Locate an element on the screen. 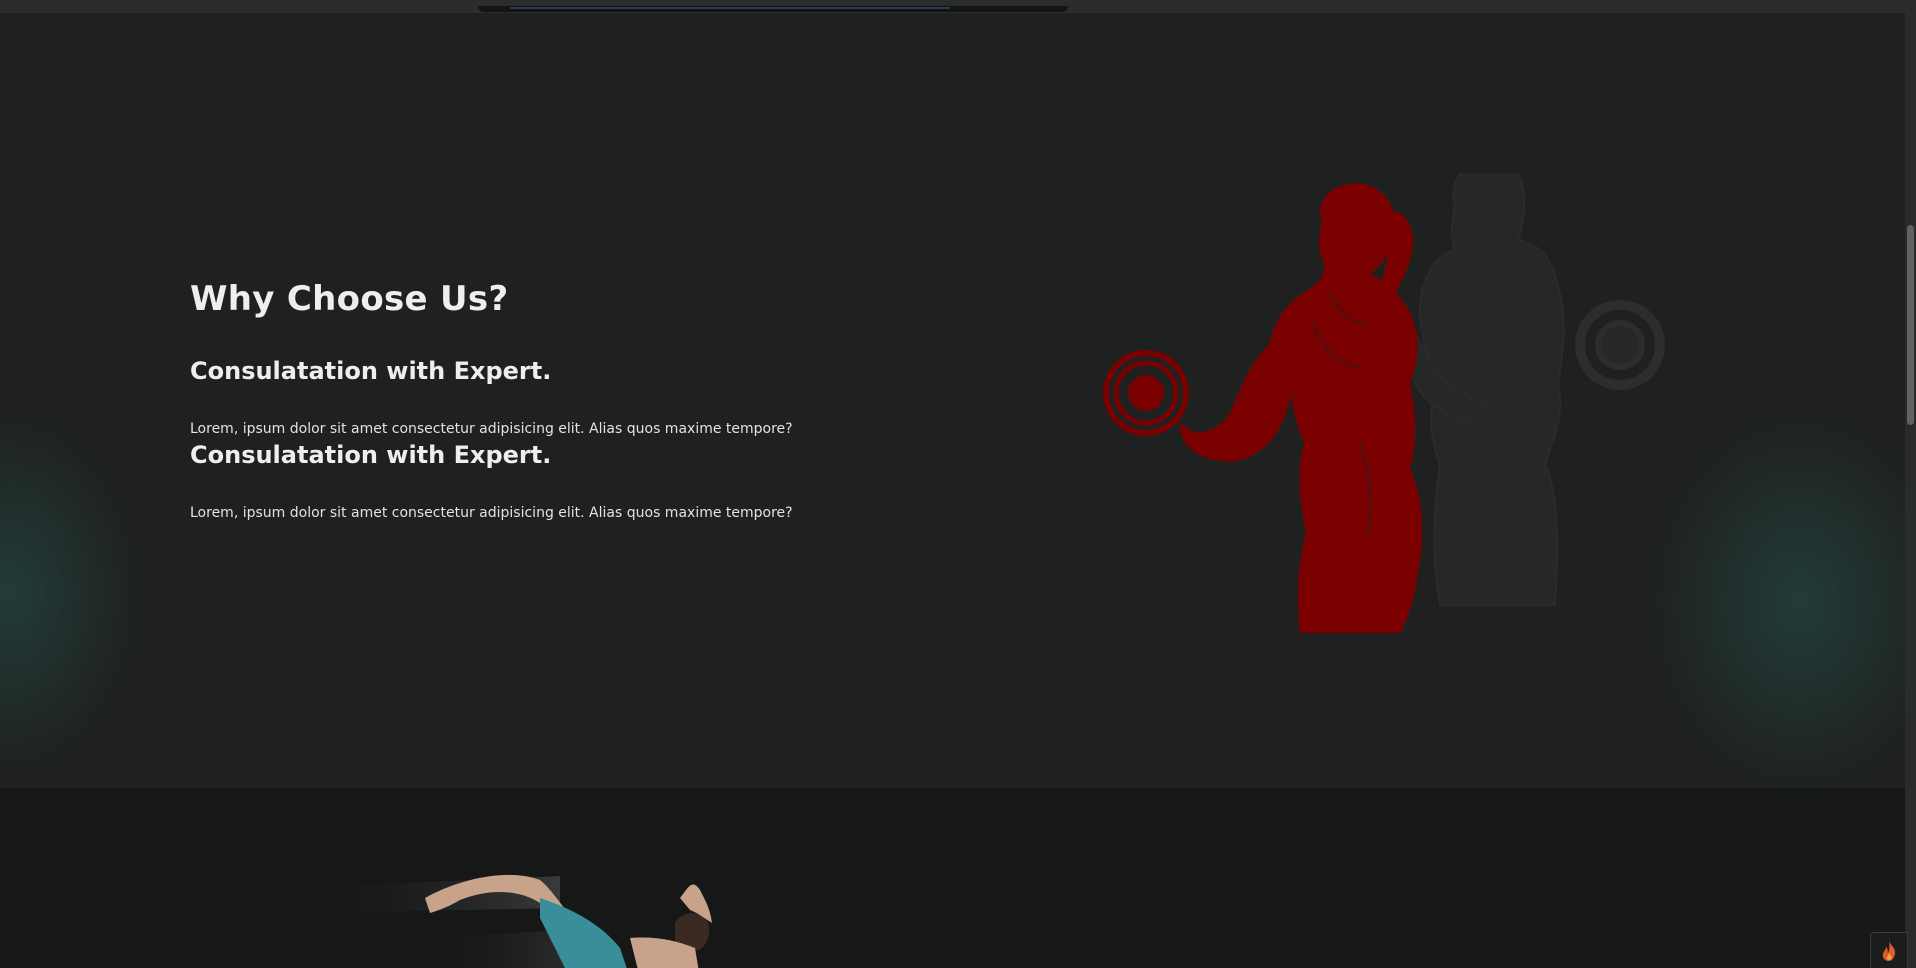 Image resolution: width=1916 pixels, height=968 pixels. left-teal-glow is located at coordinates (70, 593).